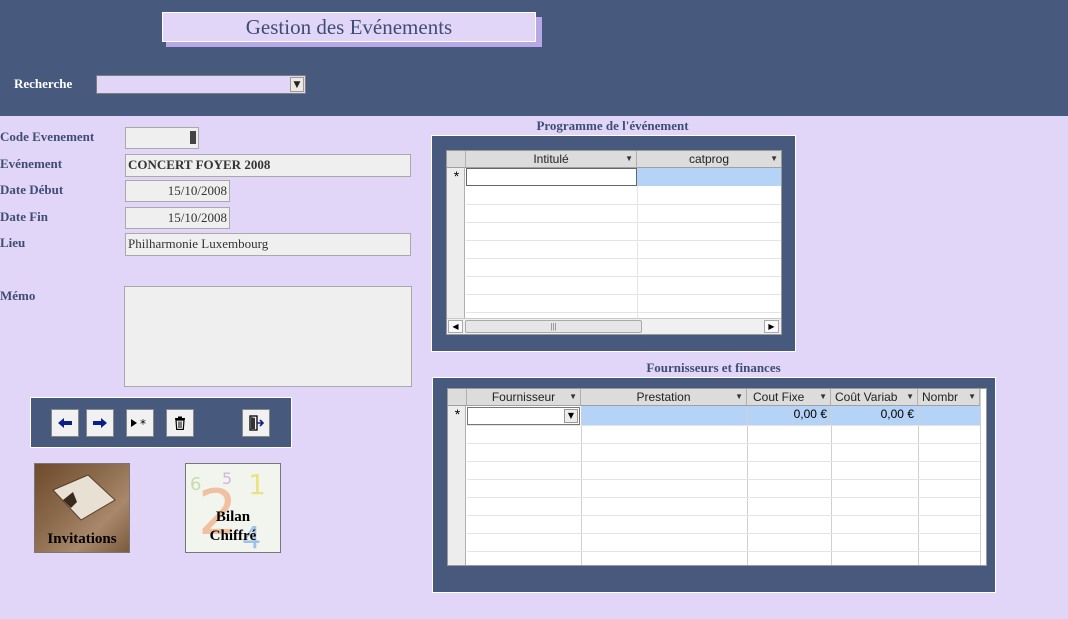 The width and height of the screenshot is (1068, 619). What do you see at coordinates (18, 295) in the screenshot?
I see `memo-label: Mémo` at bounding box center [18, 295].